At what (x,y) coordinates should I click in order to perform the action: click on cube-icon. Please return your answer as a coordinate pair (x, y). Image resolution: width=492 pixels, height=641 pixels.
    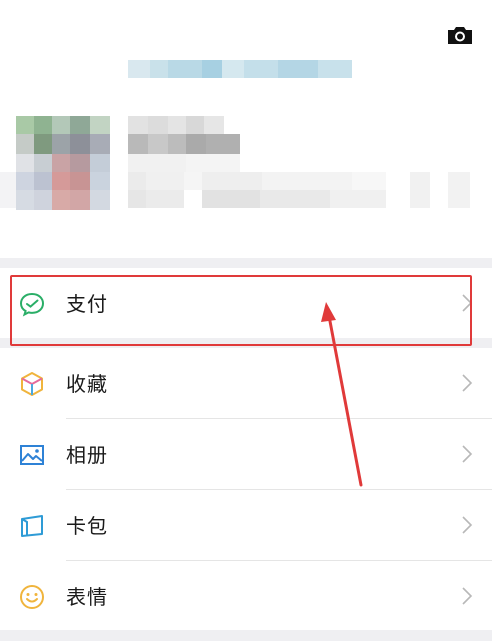
    Looking at the image, I should click on (32, 384).